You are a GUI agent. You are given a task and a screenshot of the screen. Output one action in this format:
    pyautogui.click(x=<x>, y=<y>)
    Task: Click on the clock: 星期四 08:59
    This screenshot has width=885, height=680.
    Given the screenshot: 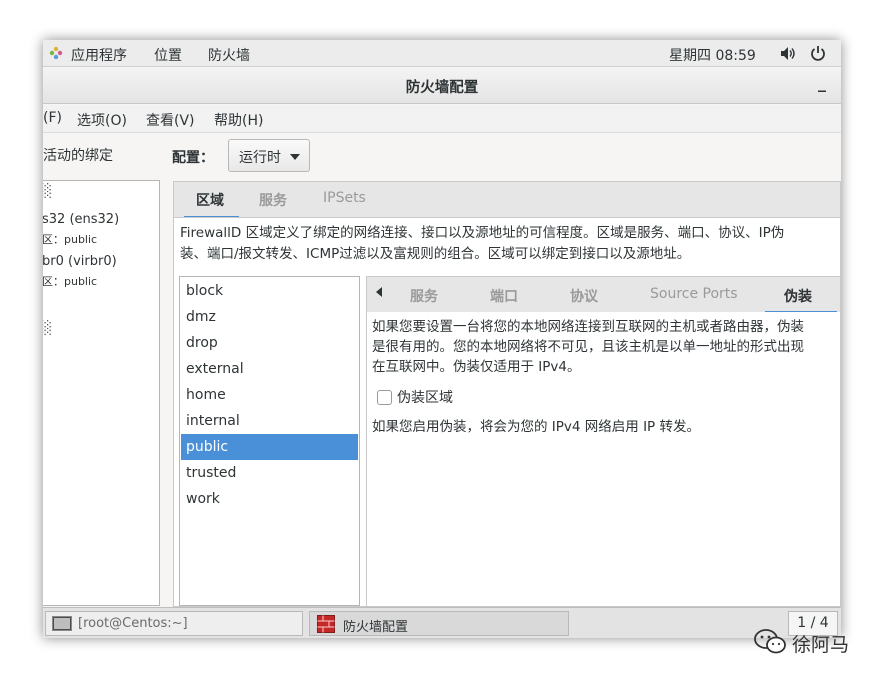 What is the action you would take?
    pyautogui.click(x=712, y=55)
    